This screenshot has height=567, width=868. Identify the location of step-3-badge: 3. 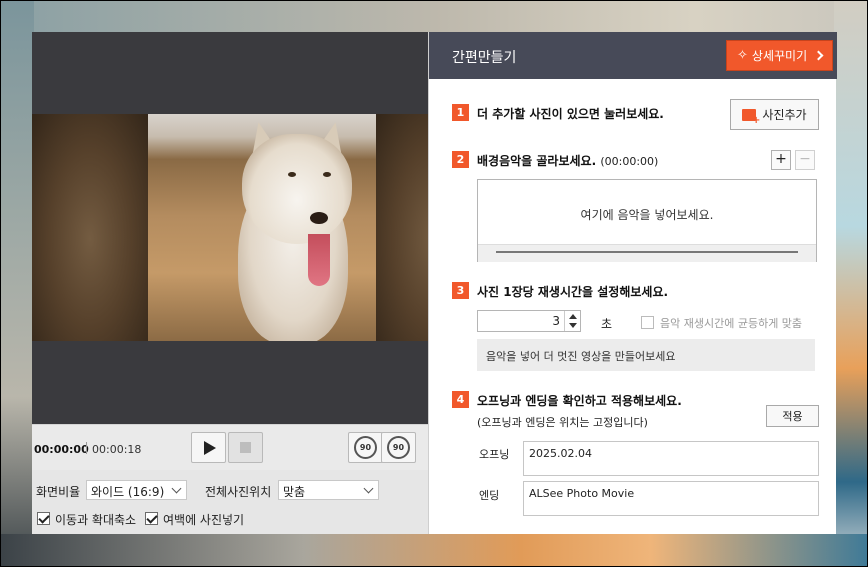
(460, 290).